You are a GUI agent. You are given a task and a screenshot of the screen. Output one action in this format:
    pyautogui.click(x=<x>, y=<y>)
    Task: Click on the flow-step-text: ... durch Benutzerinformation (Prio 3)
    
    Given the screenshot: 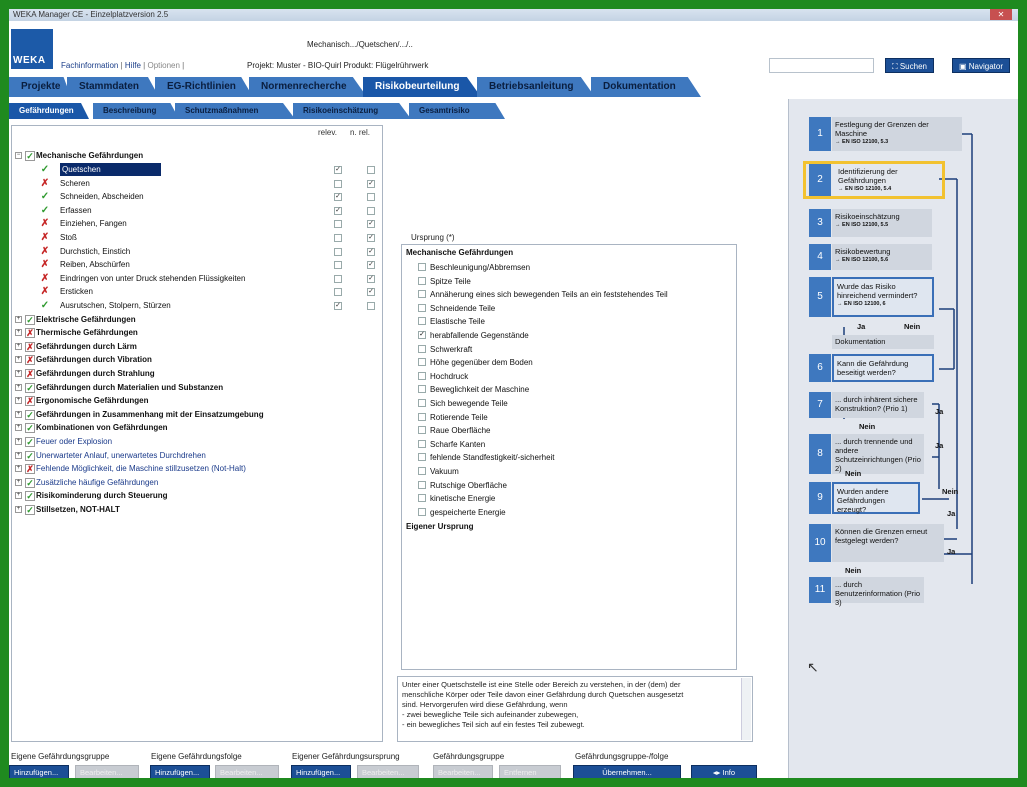 What is the action you would take?
    pyautogui.click(x=878, y=593)
    